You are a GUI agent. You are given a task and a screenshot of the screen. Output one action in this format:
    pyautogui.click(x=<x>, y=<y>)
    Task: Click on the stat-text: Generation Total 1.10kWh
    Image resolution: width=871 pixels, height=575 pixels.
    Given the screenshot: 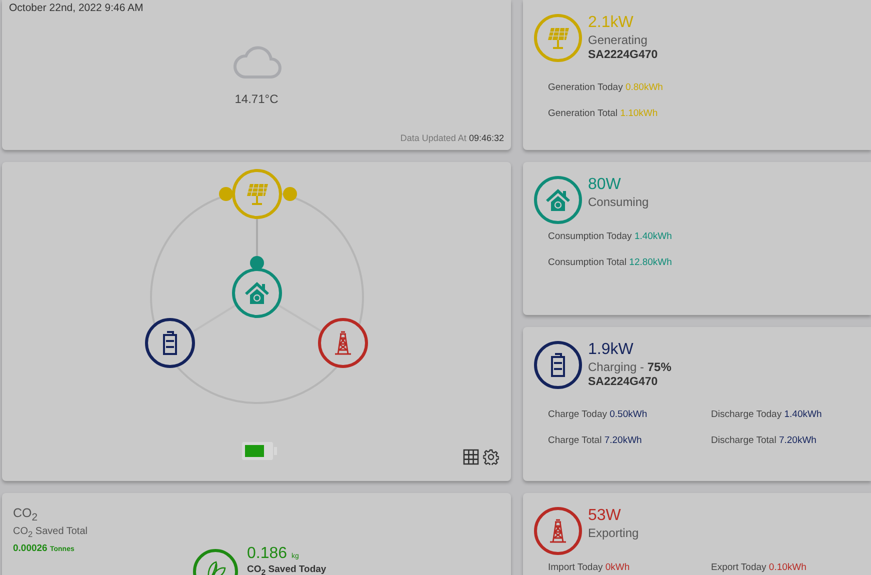 What is the action you would take?
    pyautogui.click(x=603, y=113)
    